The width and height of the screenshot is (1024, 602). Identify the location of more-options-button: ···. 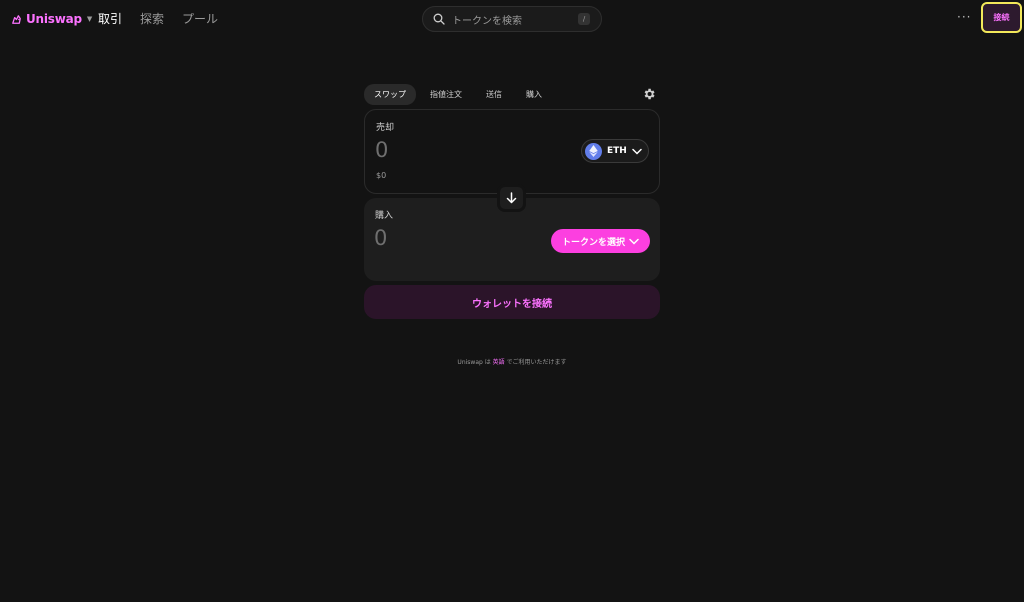
(964, 17).